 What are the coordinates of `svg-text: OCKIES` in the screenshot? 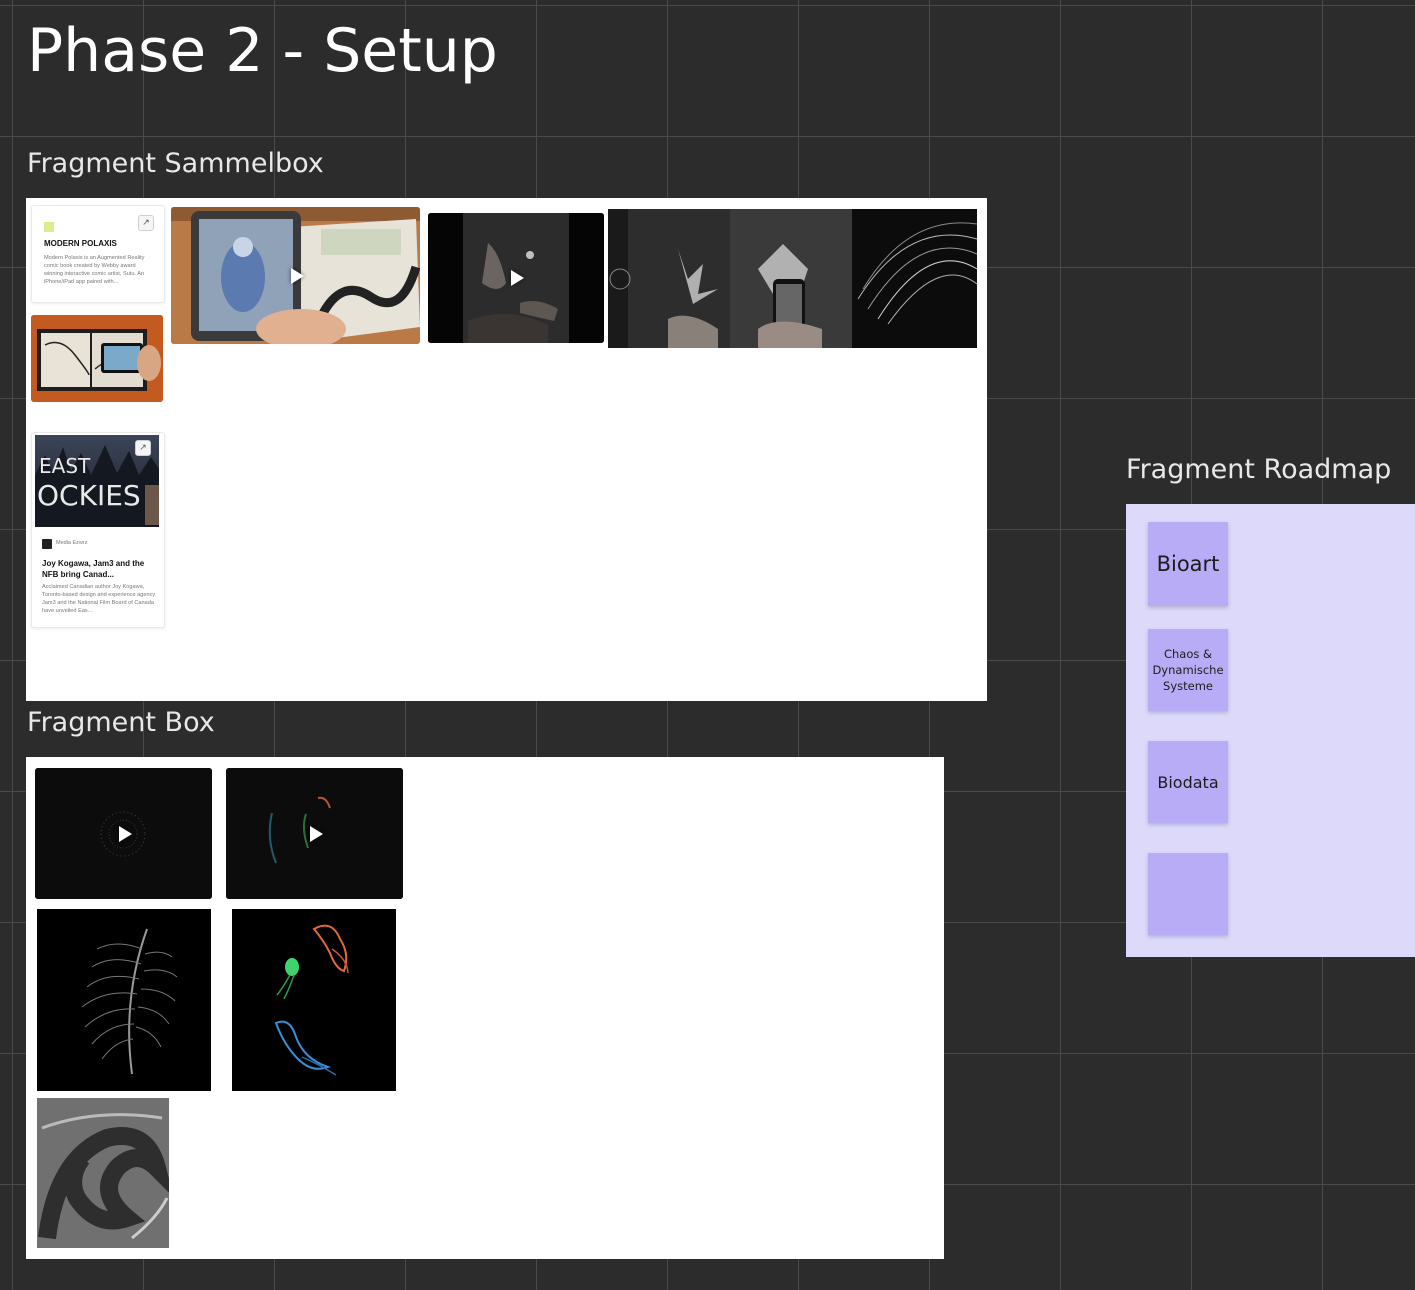 It's located at (89, 495).